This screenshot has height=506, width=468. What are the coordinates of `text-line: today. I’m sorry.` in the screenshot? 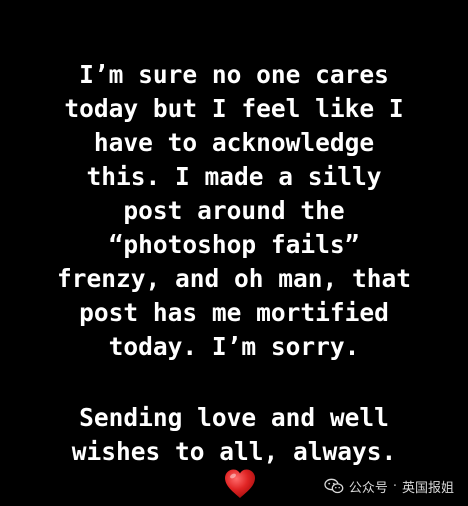 It's located at (234, 346).